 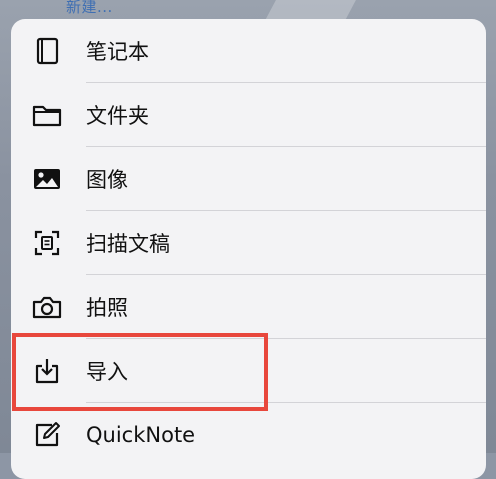 What do you see at coordinates (47, 243) in the screenshot?
I see `scan-document-icon` at bounding box center [47, 243].